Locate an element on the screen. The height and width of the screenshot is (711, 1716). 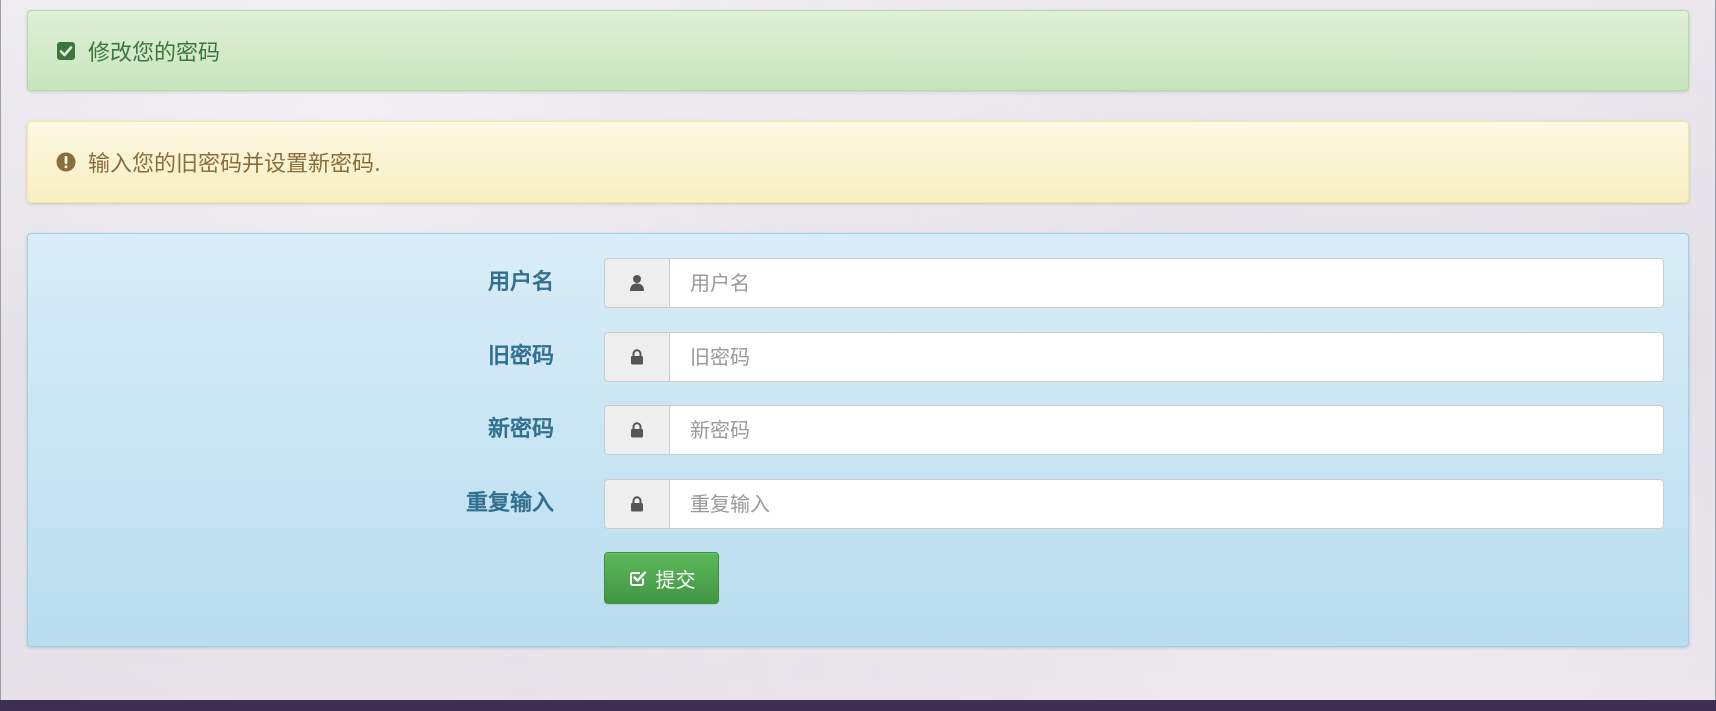
new-password-input-group is located at coordinates (1134, 430).